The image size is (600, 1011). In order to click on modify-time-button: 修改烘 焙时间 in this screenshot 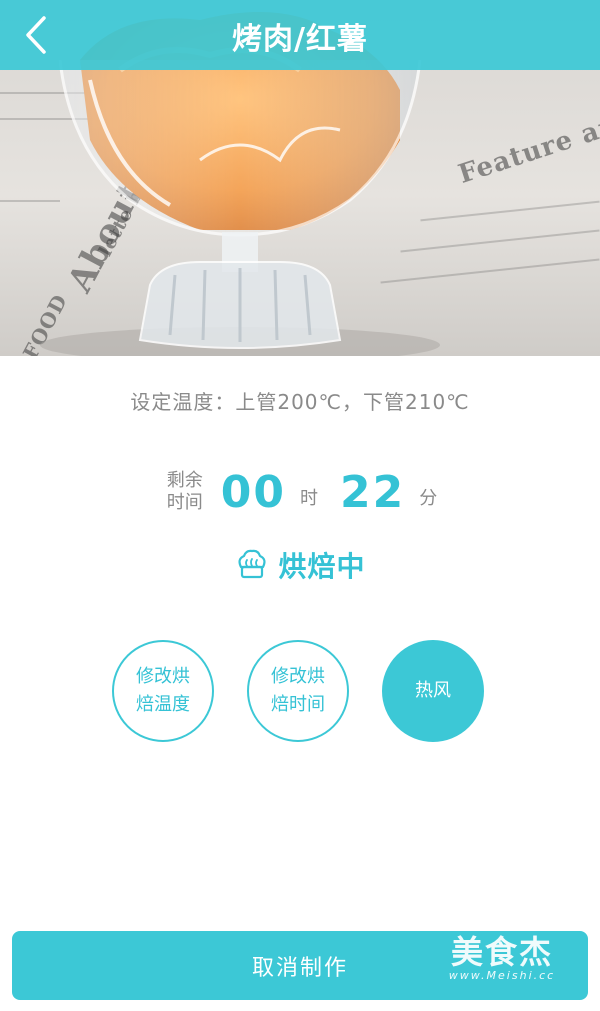, I will do `click(298, 691)`.